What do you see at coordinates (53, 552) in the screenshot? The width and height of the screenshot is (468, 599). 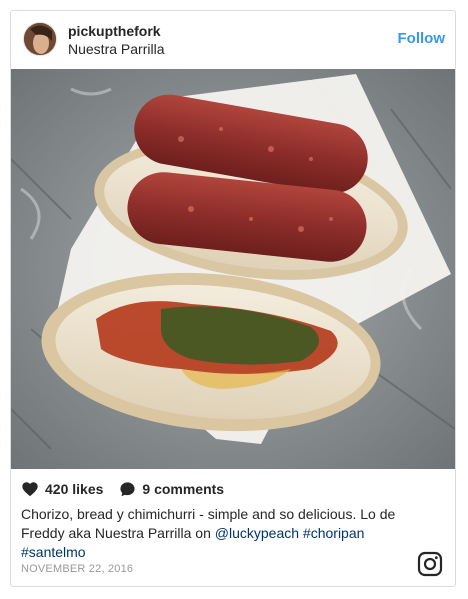 I see `hashtag-link: #santelmo` at bounding box center [53, 552].